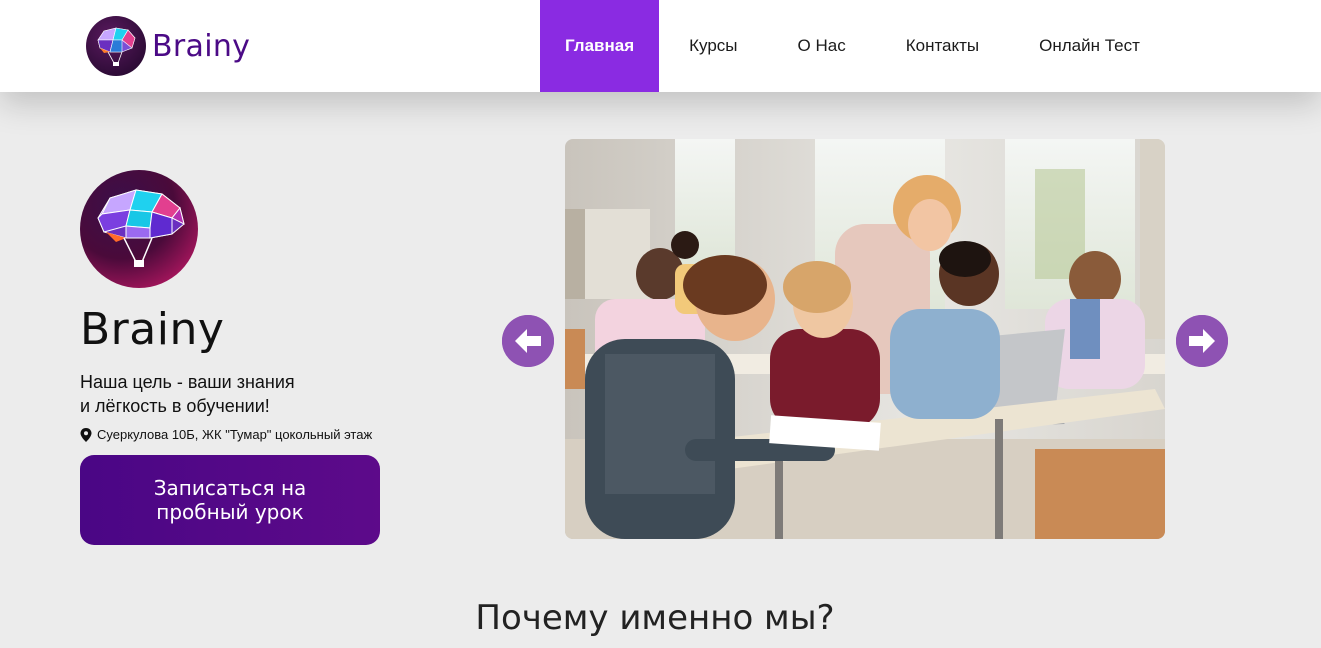 The width and height of the screenshot is (1321, 648). I want to click on nav-item-about: О Нас, so click(822, 46).